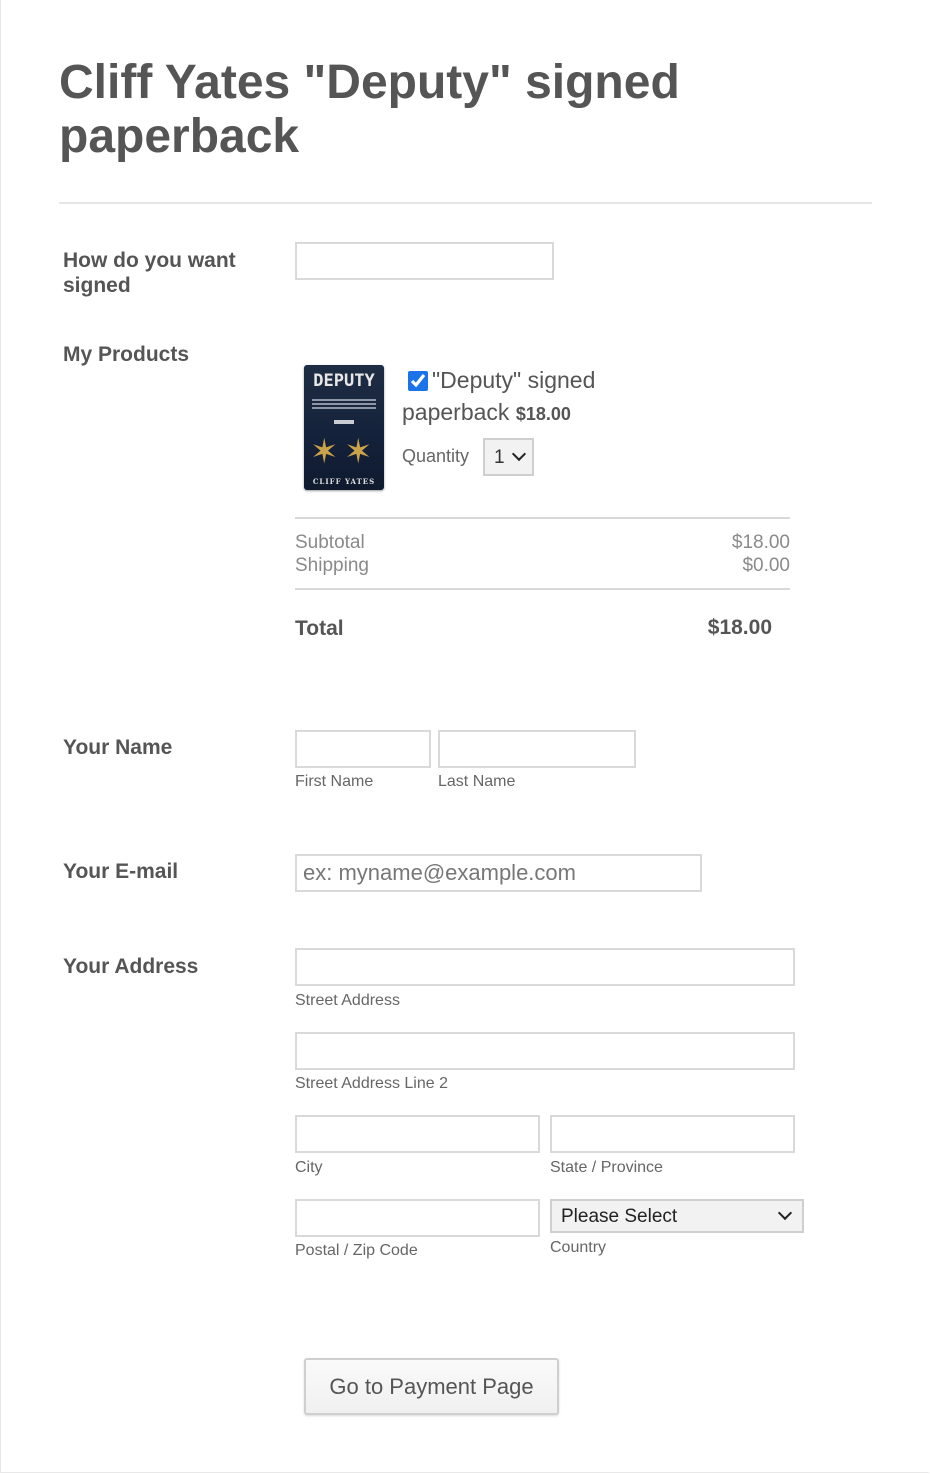 The image size is (930, 1474). What do you see at coordinates (672, 1134) in the screenshot?
I see `state-input` at bounding box center [672, 1134].